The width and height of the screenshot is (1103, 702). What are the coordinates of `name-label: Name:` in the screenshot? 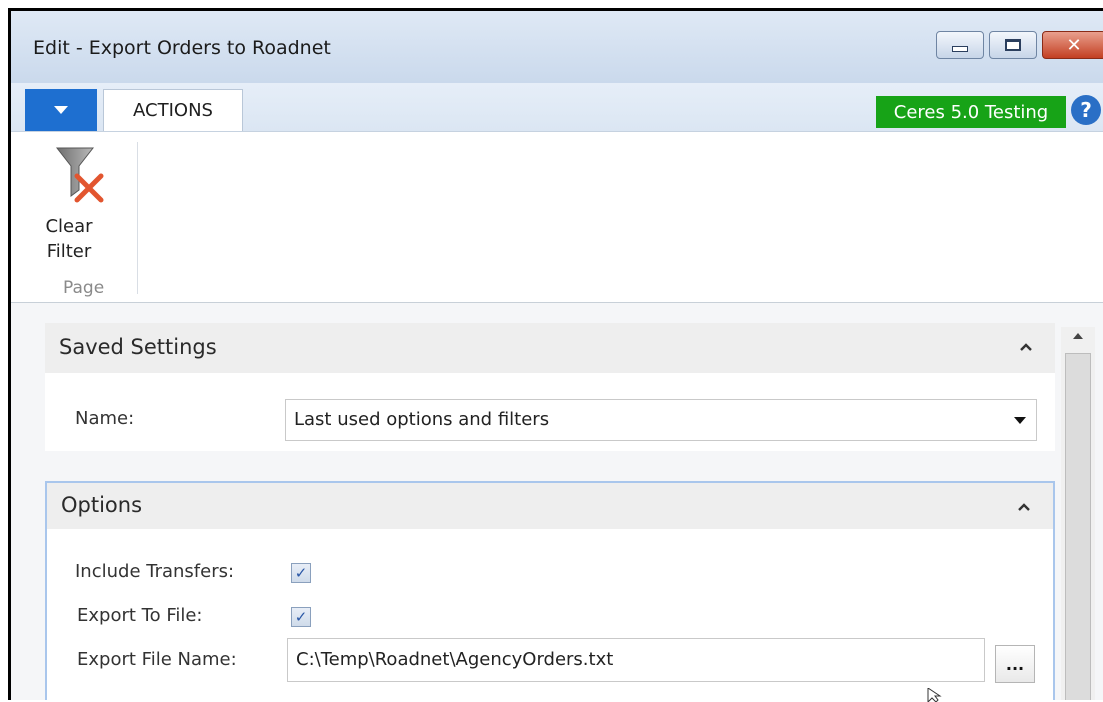 It's located at (105, 418).